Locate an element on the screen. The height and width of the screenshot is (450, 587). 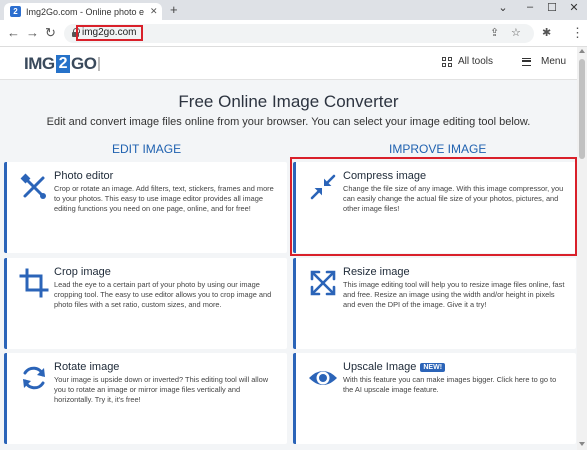
scroll-down-icon is located at coordinates (582, 444).